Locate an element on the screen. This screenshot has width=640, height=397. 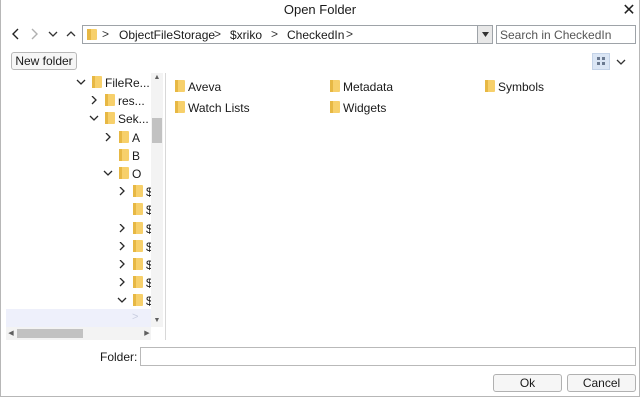
grid-view-icon is located at coordinates (601, 61).